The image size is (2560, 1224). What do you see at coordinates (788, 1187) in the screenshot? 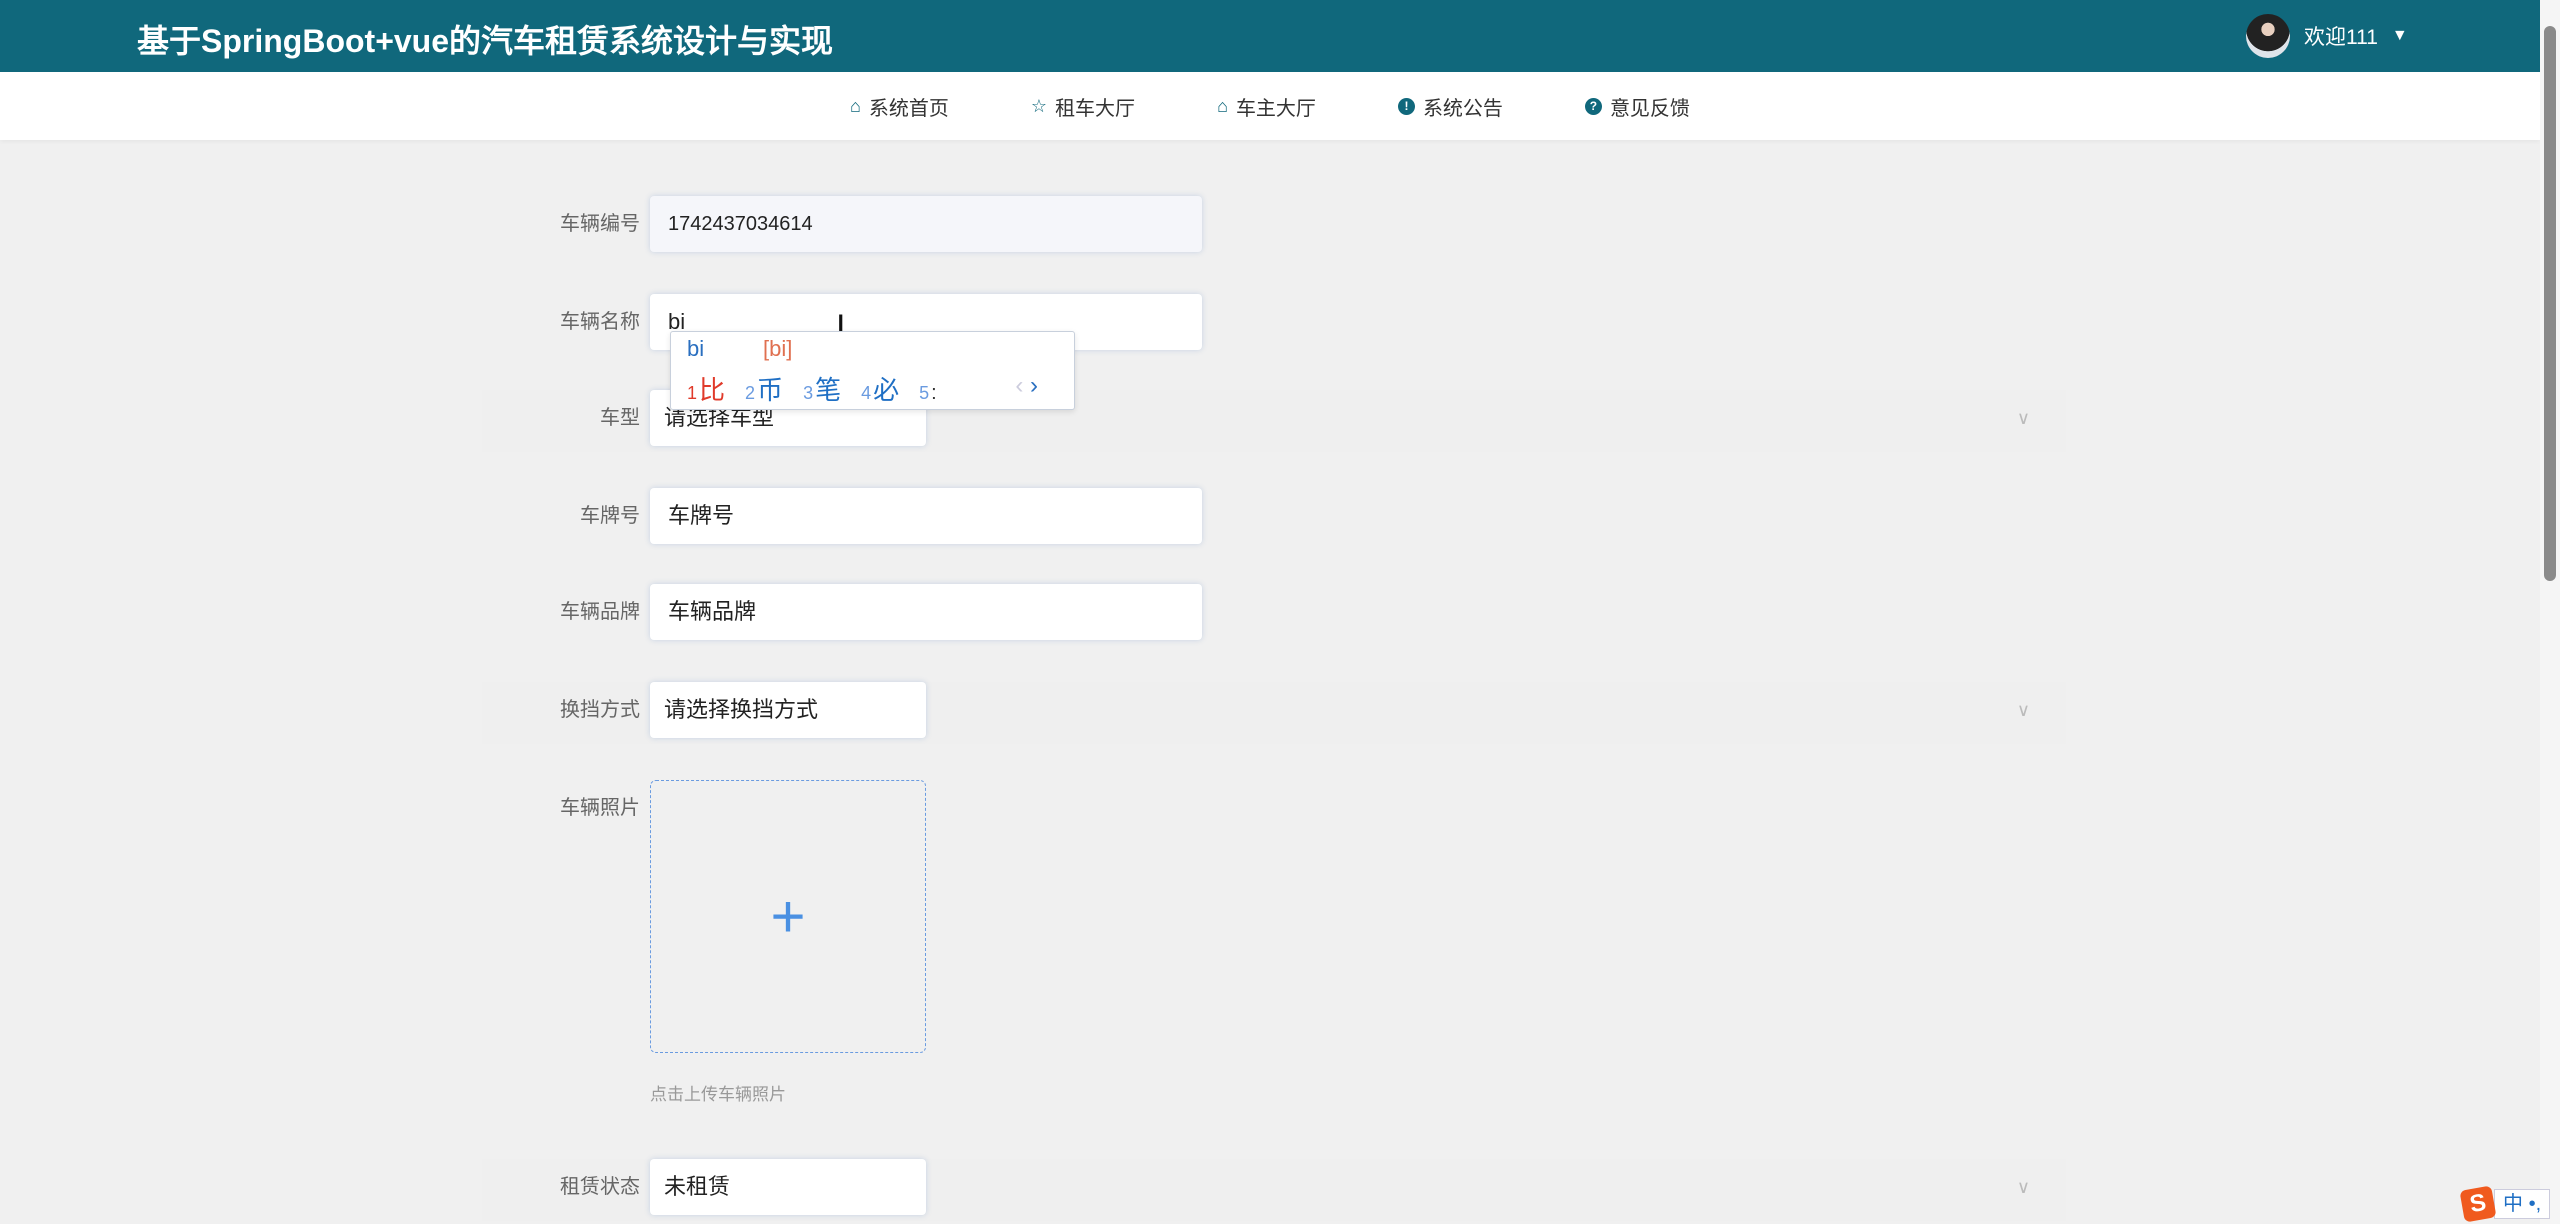
I see `rent-status-select: 未租赁` at bounding box center [788, 1187].